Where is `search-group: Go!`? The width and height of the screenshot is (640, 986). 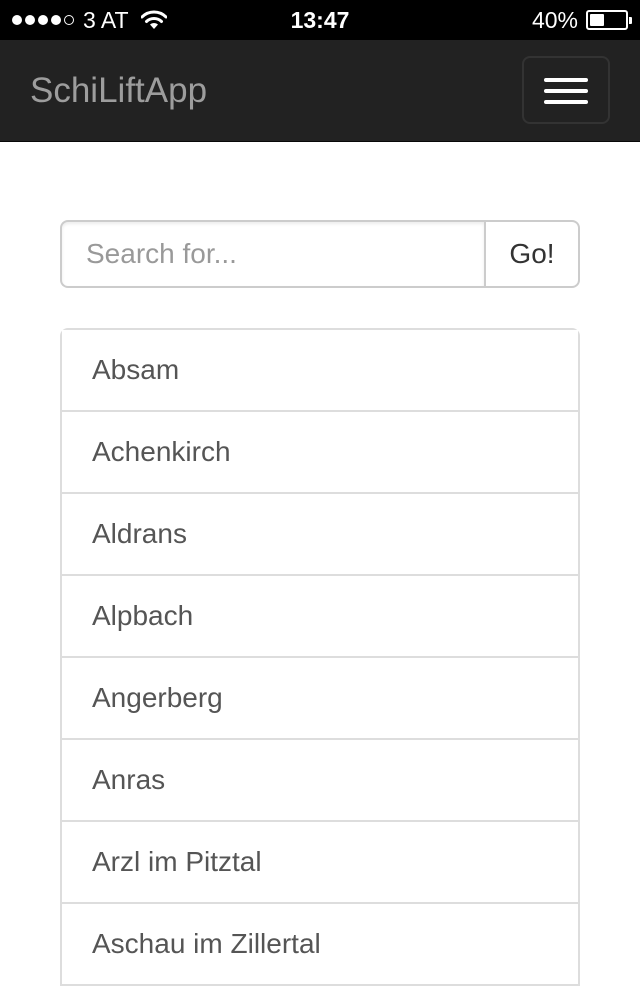 search-group: Go! is located at coordinates (320, 254).